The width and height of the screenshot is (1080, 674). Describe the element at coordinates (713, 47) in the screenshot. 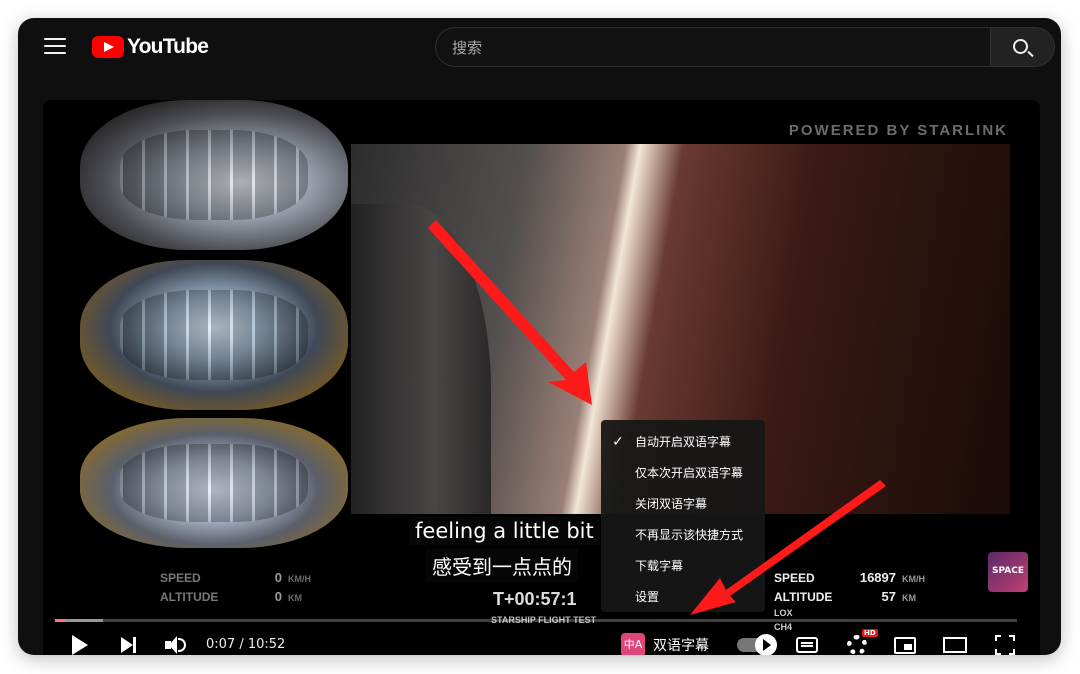

I see `search-input: 搜索` at that location.